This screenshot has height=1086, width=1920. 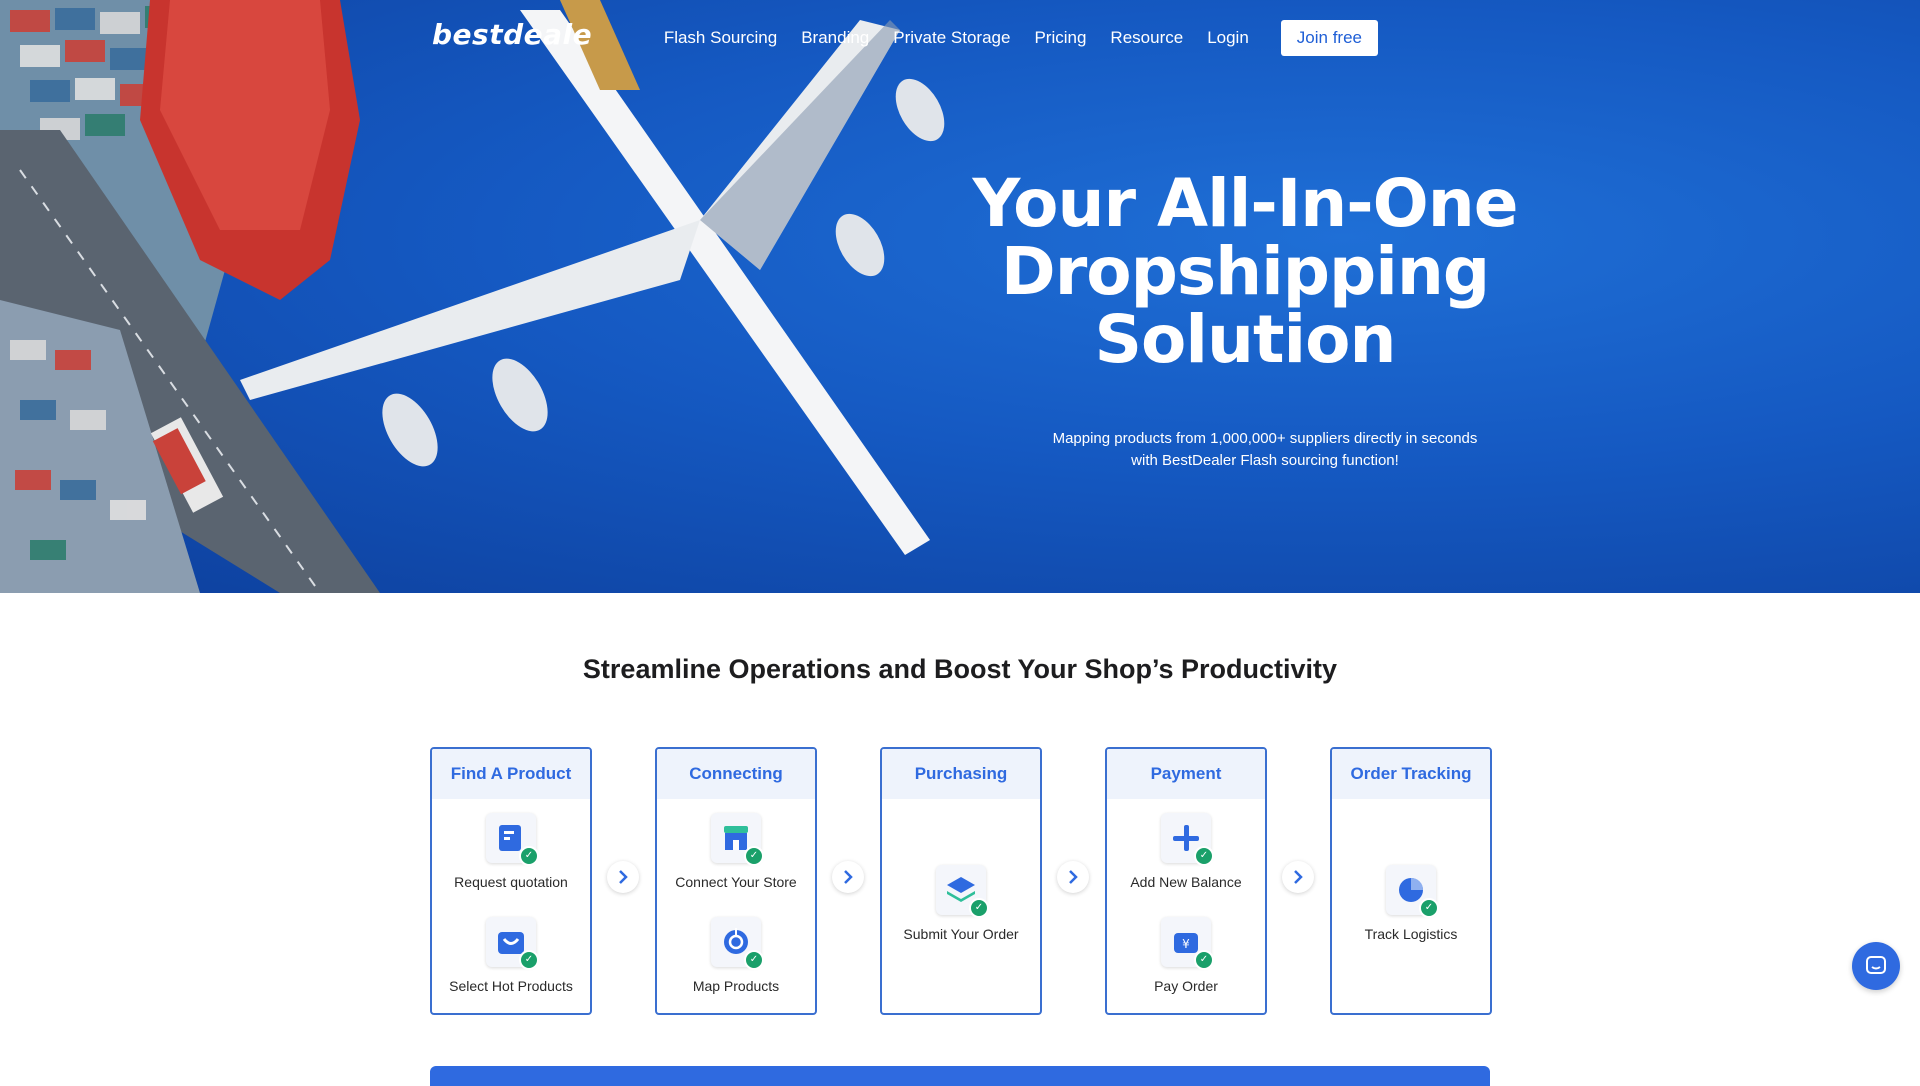 I want to click on nav-login: Login, so click(x=1228, y=38).